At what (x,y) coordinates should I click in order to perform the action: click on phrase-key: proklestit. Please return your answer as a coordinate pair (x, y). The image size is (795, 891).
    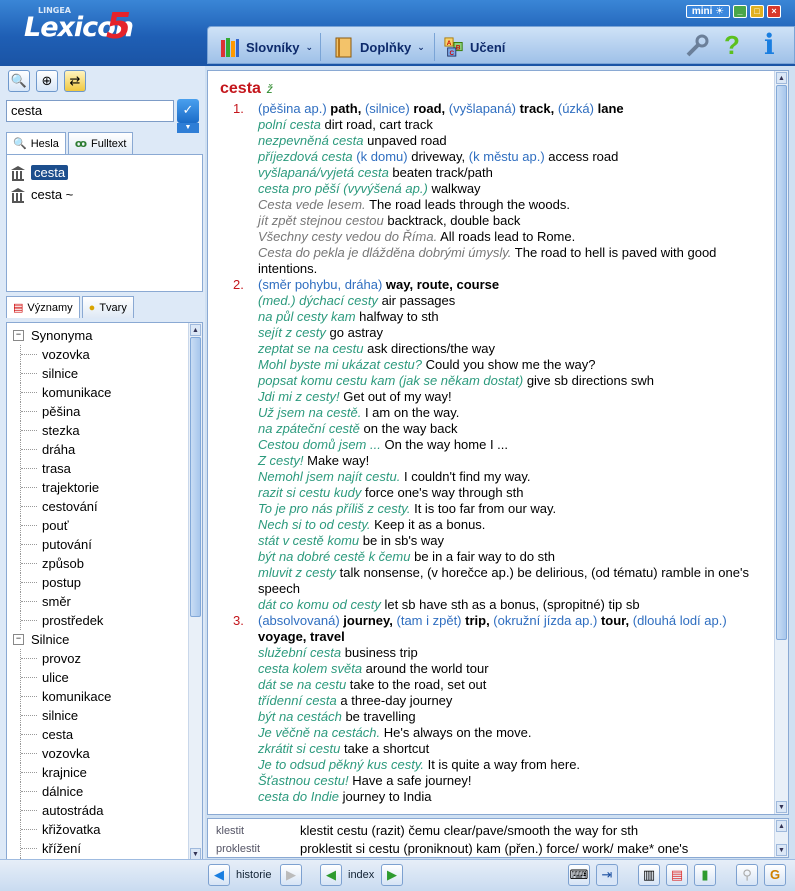
    Looking at the image, I should click on (238, 849).